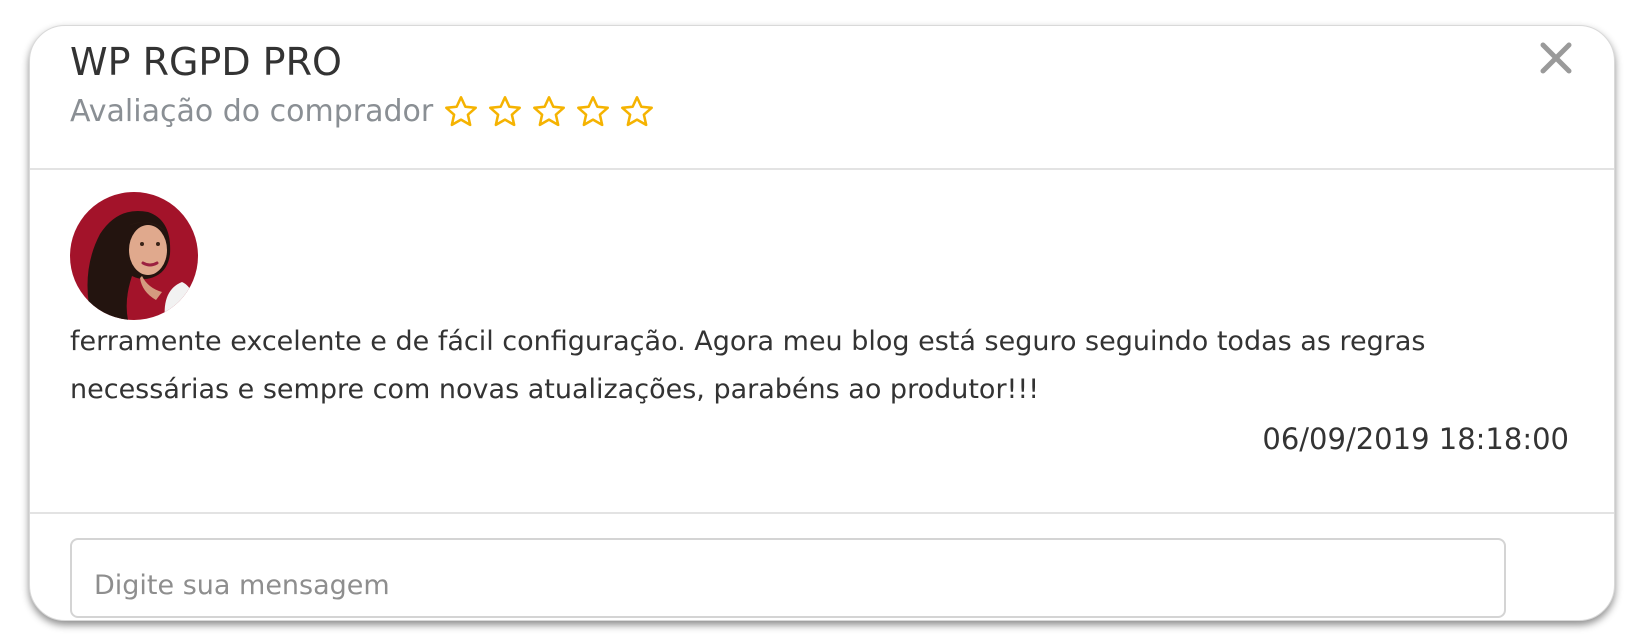  I want to click on review-date: 06/09/2019 18:18:00, so click(1415, 439).